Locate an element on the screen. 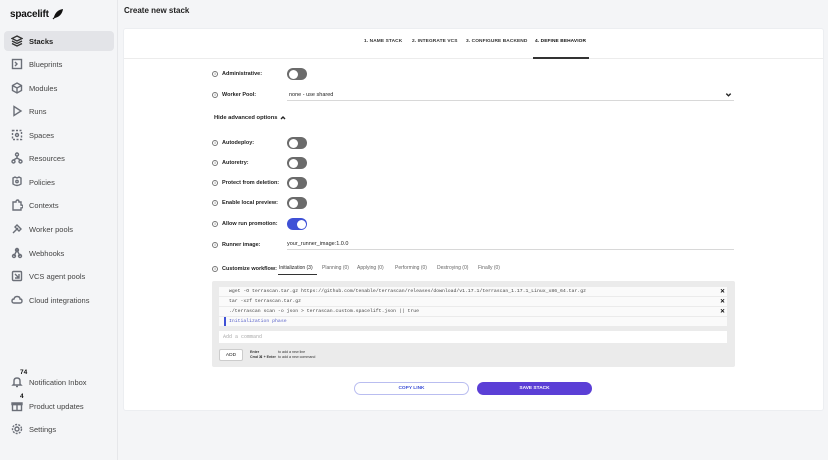  add-command-button: ADD is located at coordinates (231, 355).